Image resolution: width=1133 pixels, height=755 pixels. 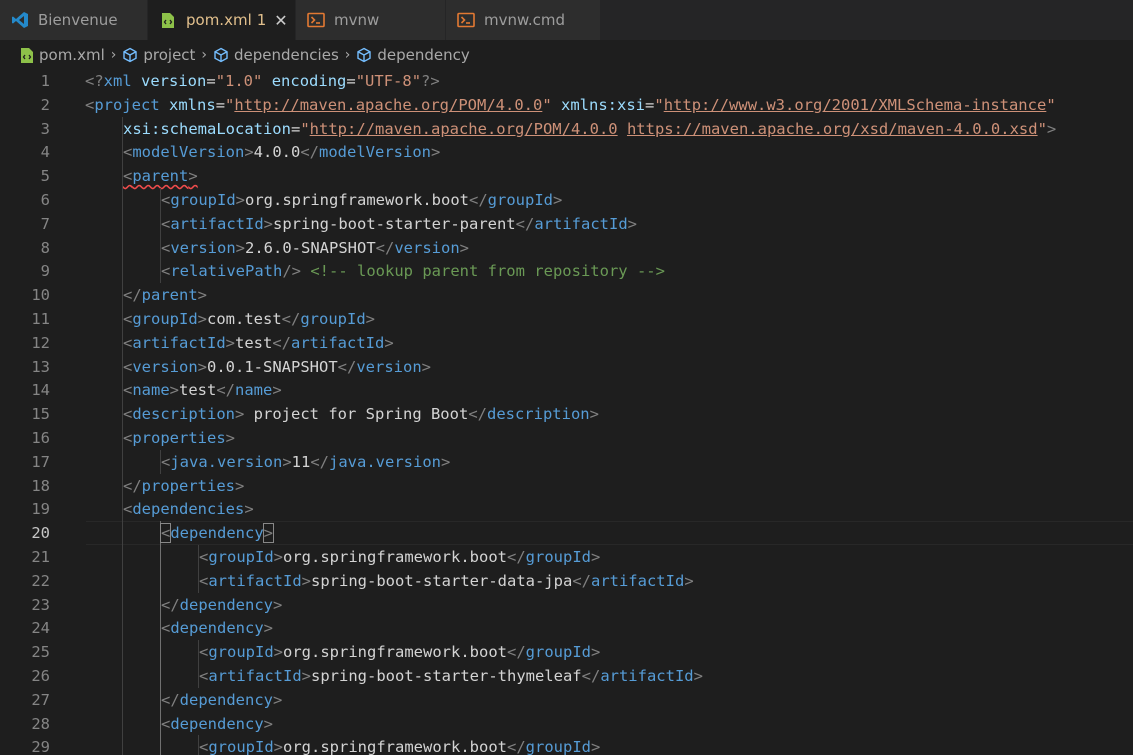 I want to click on line-number: 26, so click(x=40, y=676).